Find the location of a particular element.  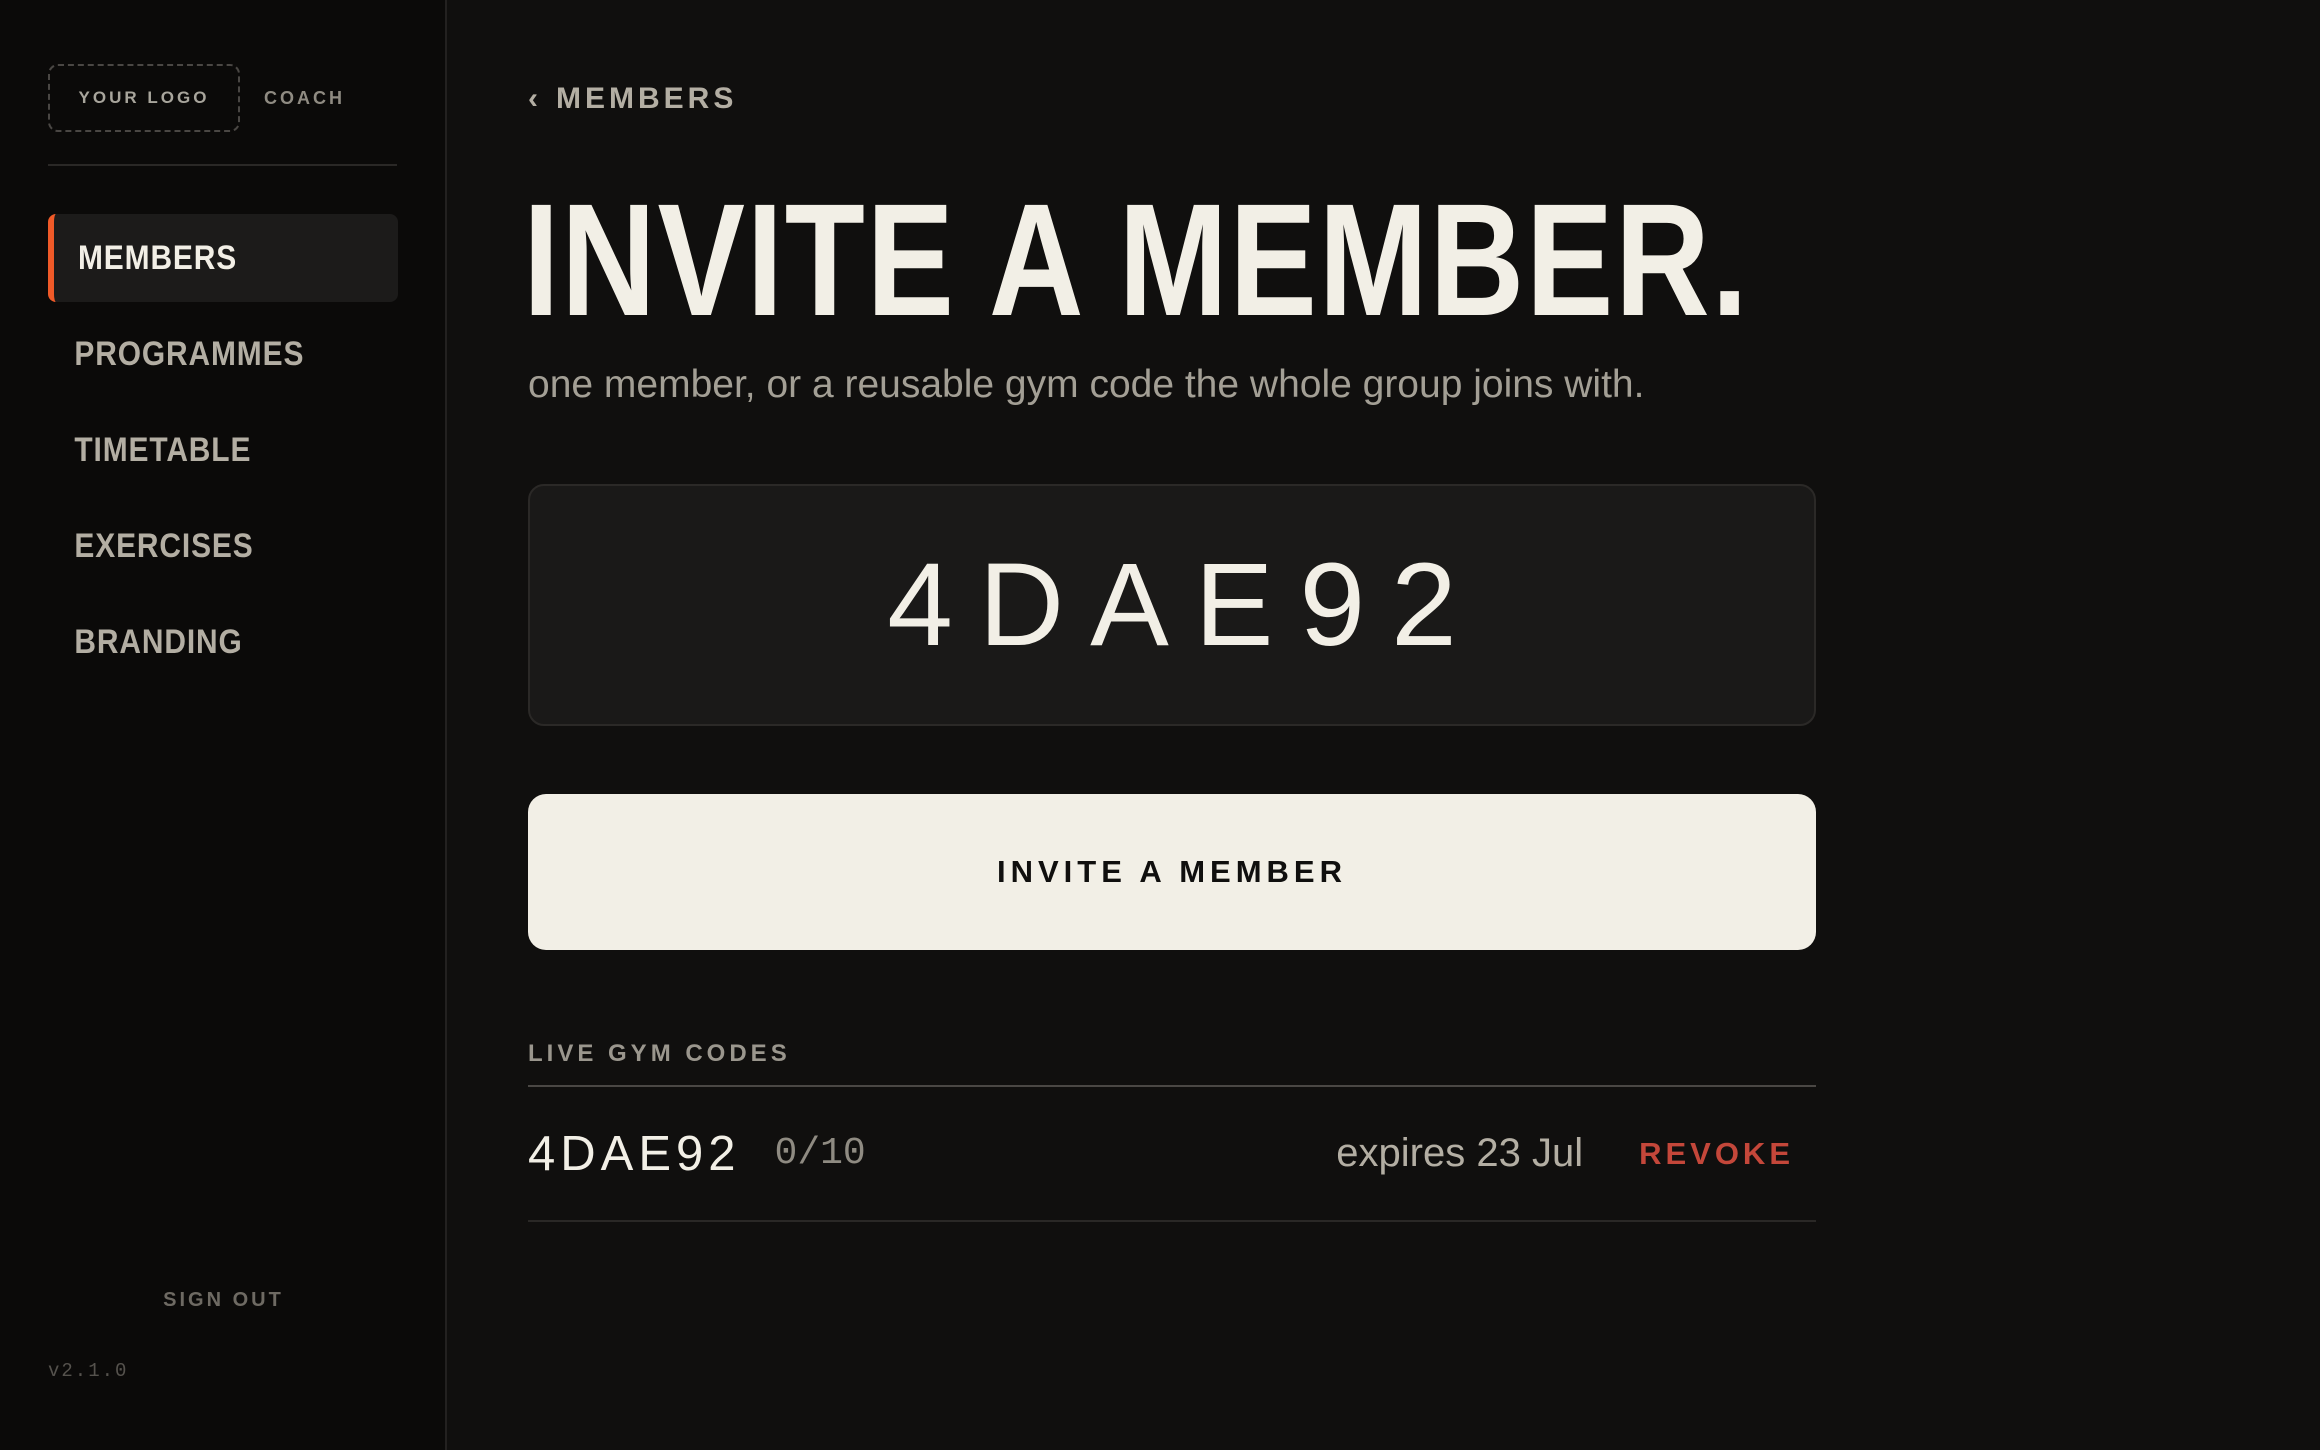

live-codes-heading: LIVE GYM CODES is located at coordinates (659, 1053).